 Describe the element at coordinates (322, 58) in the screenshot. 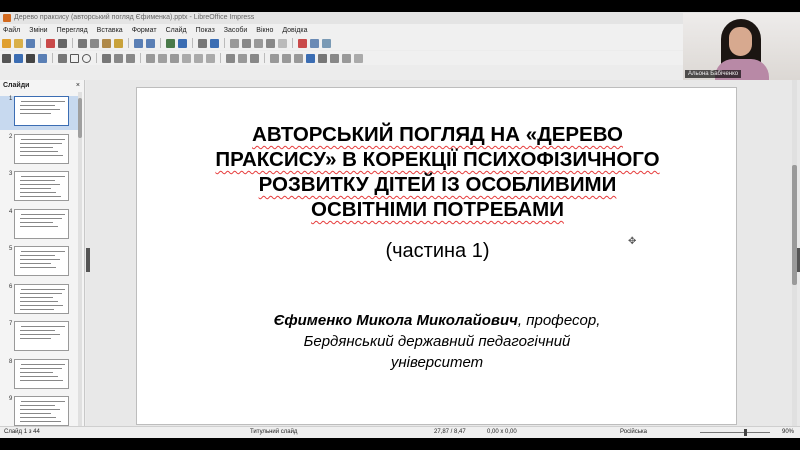

I see `crop-icon` at that location.